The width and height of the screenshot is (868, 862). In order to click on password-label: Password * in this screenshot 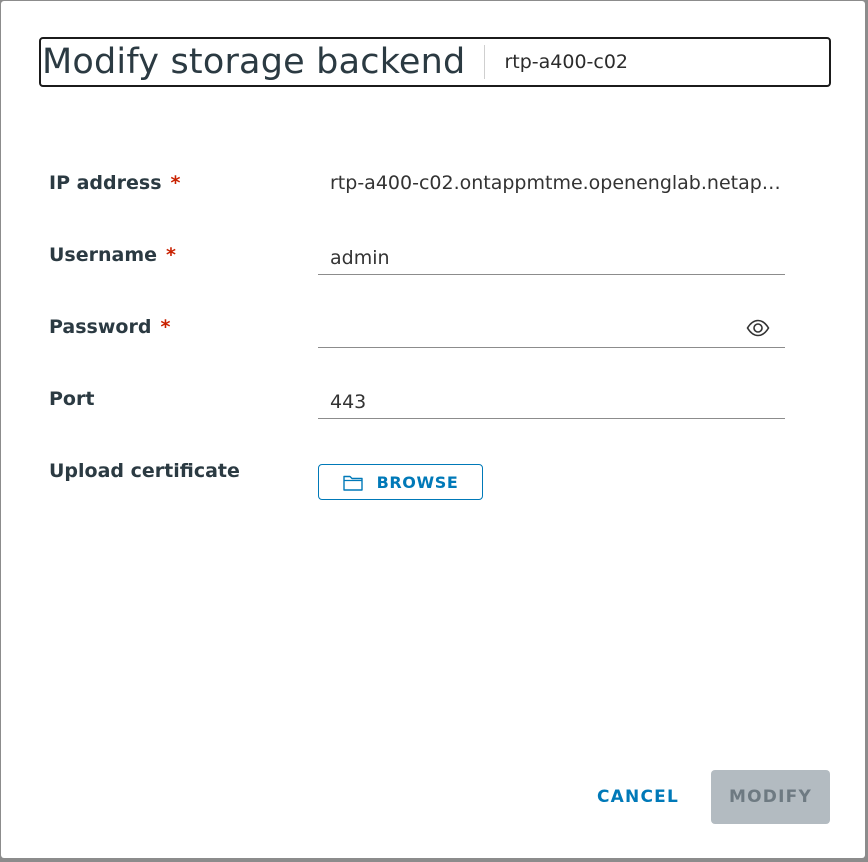, I will do `click(109, 327)`.